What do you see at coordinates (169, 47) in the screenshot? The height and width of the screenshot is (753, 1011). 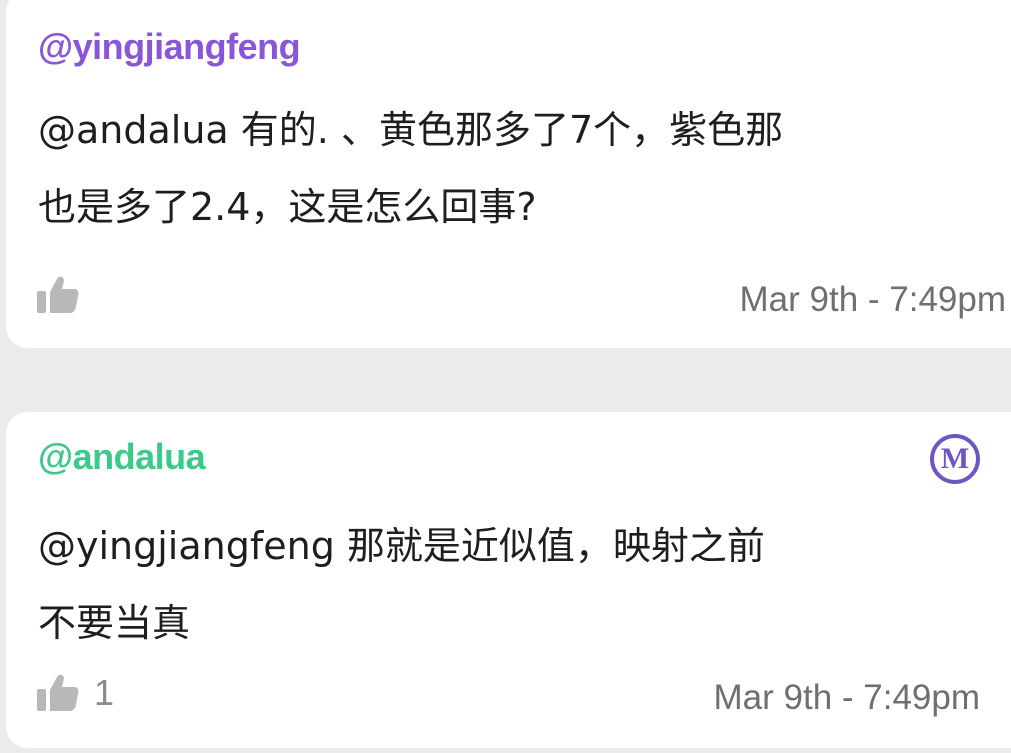 I see `comment-author: @yingjiangfeng` at bounding box center [169, 47].